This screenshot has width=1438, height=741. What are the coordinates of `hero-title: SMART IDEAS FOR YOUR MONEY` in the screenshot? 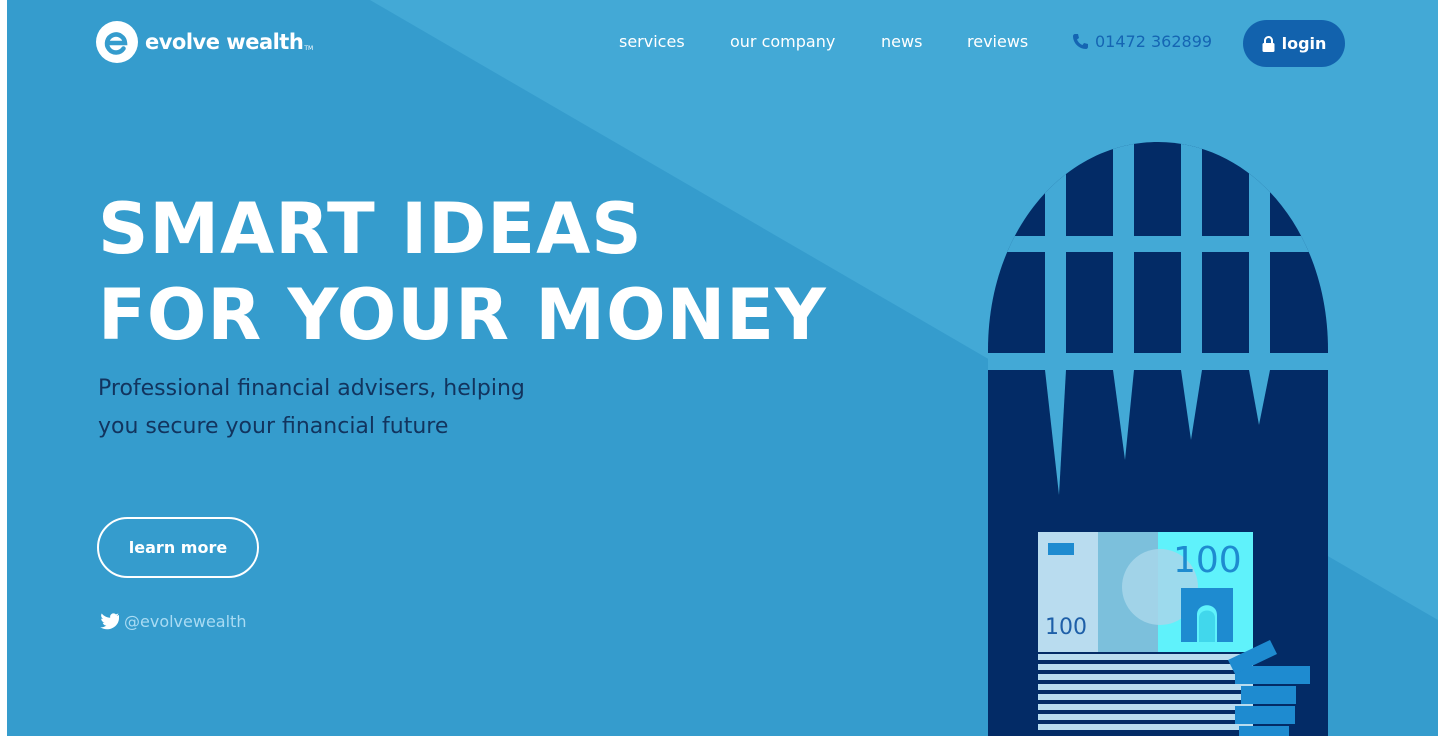 It's located at (462, 272).